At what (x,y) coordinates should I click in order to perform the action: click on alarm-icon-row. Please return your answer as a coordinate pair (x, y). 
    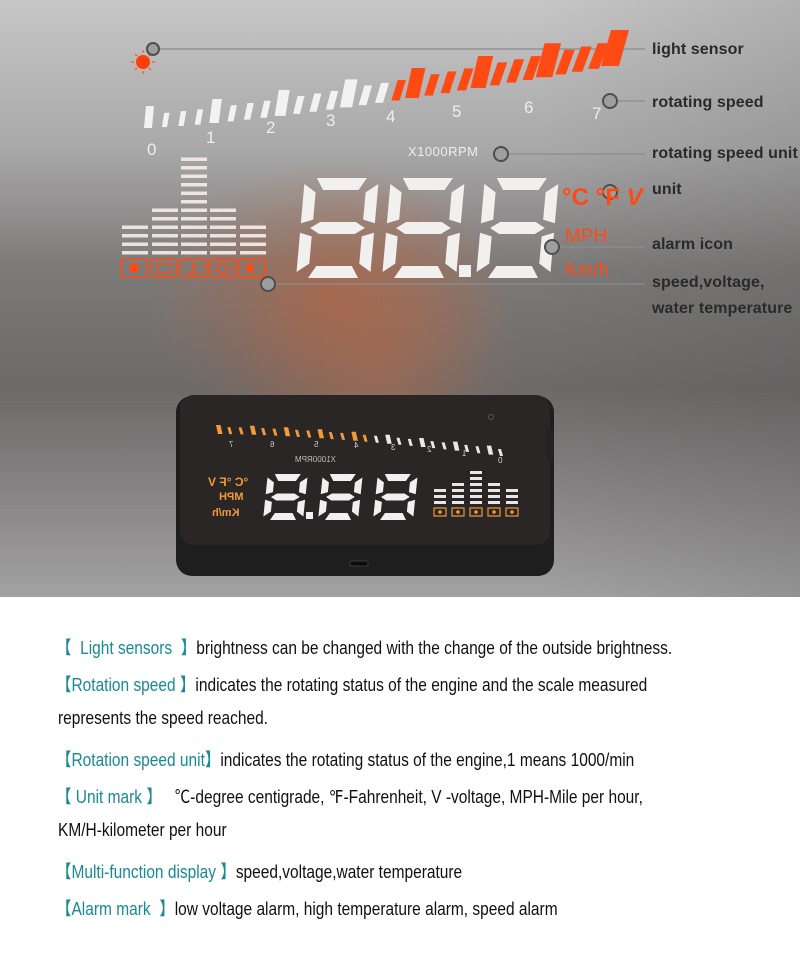
    Looking at the image, I should click on (193, 268).